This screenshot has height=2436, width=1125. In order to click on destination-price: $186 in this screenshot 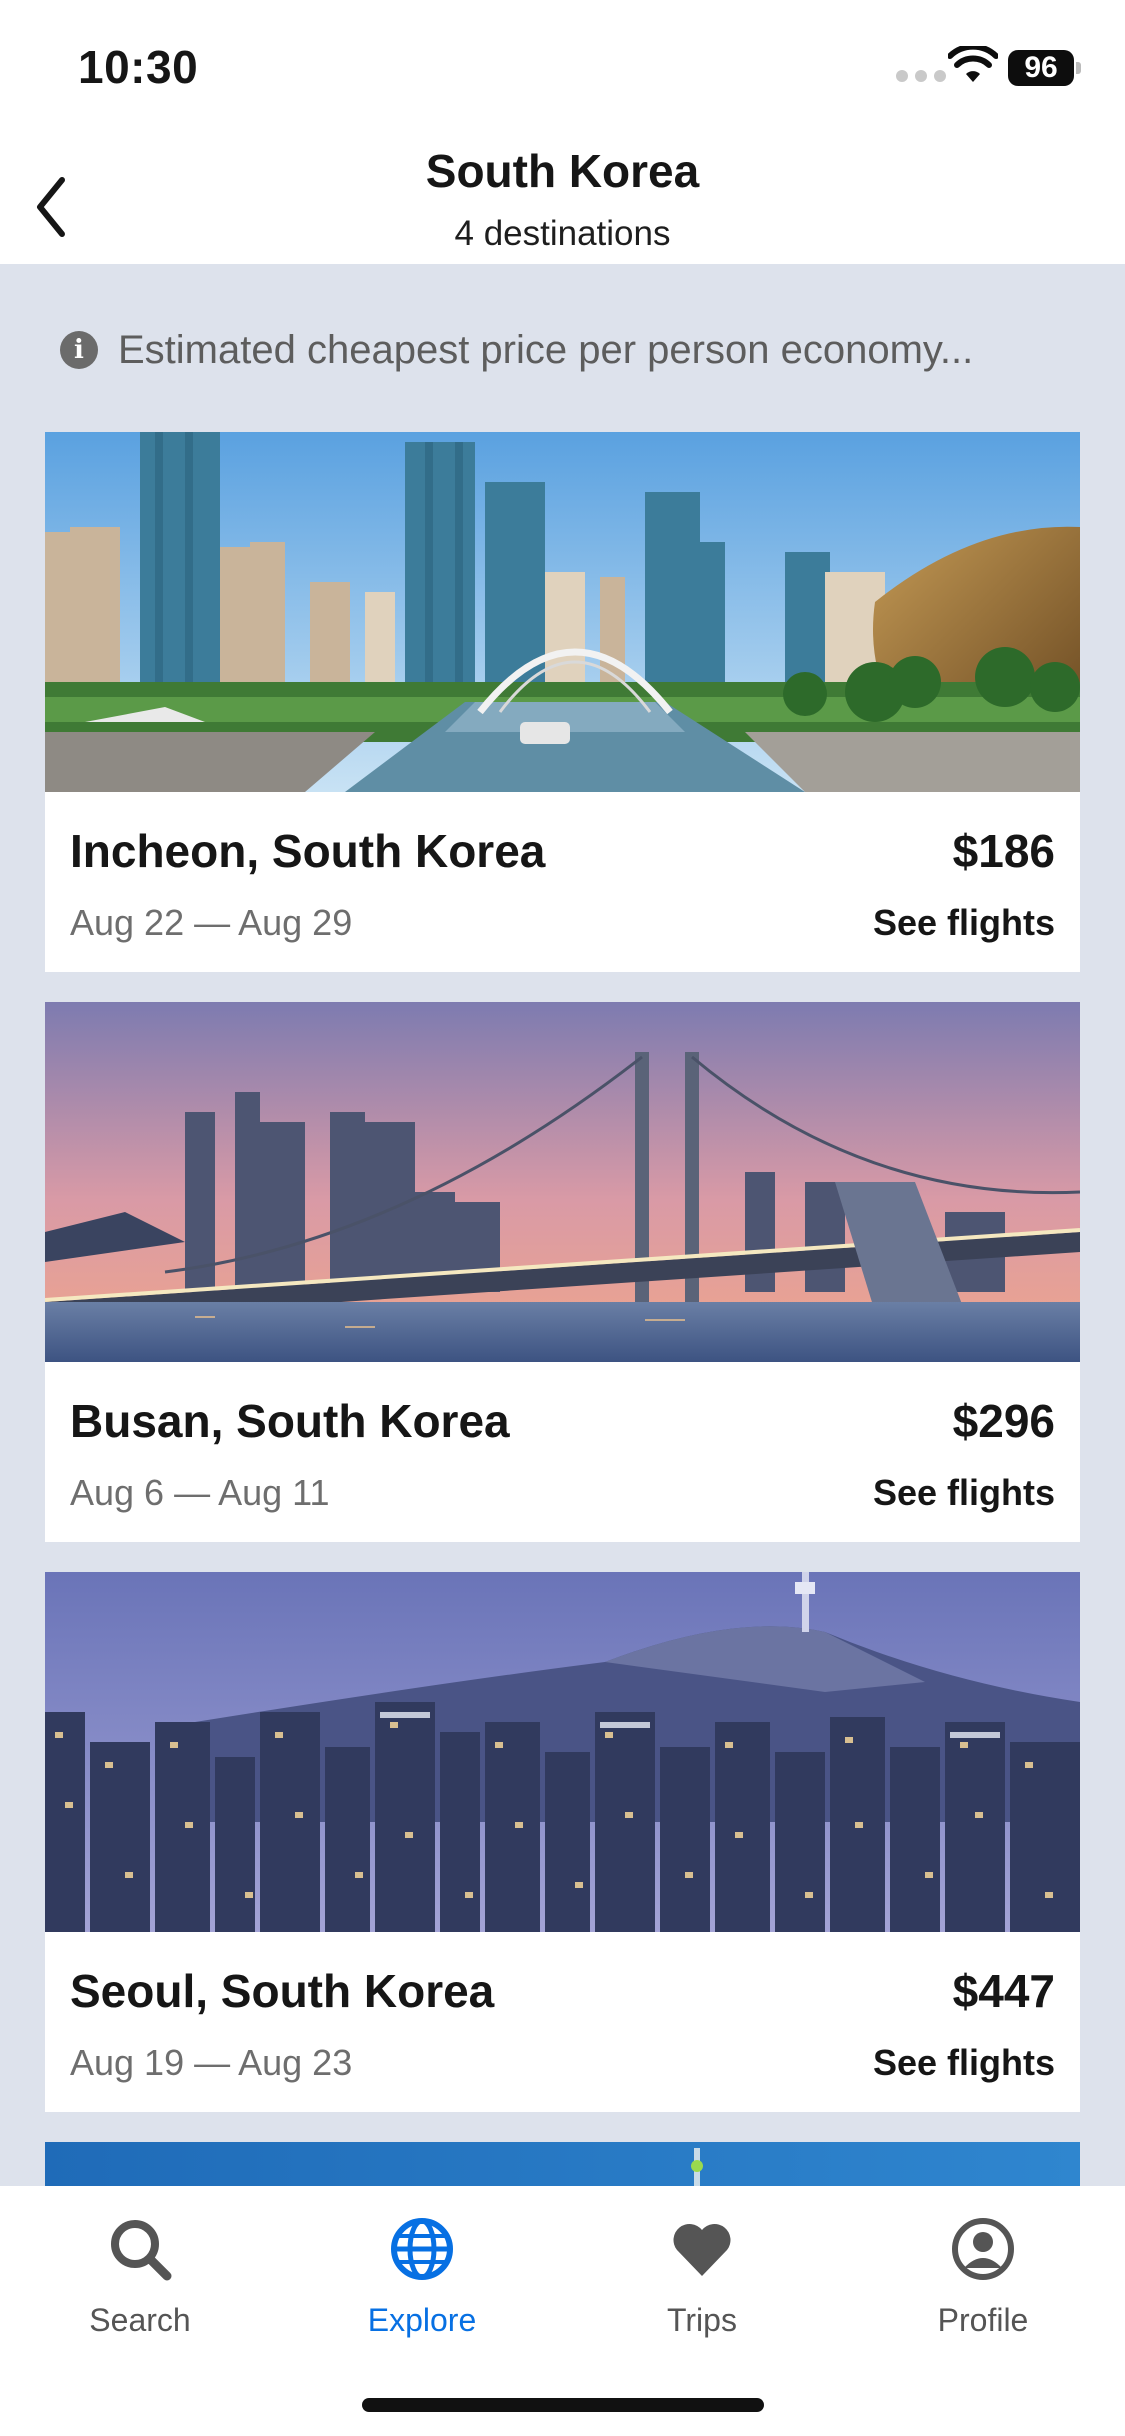, I will do `click(1003, 851)`.